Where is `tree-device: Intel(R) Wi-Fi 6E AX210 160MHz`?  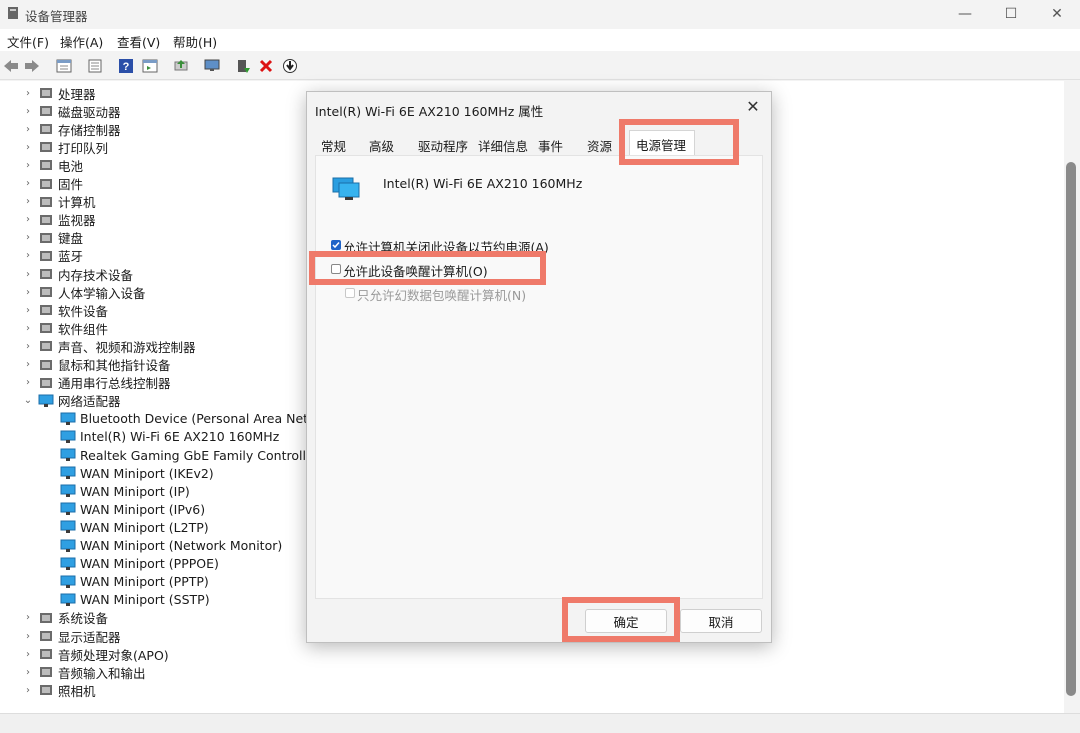
tree-device: Intel(R) Wi-Fi 6E AX210 160MHz is located at coordinates (167, 437).